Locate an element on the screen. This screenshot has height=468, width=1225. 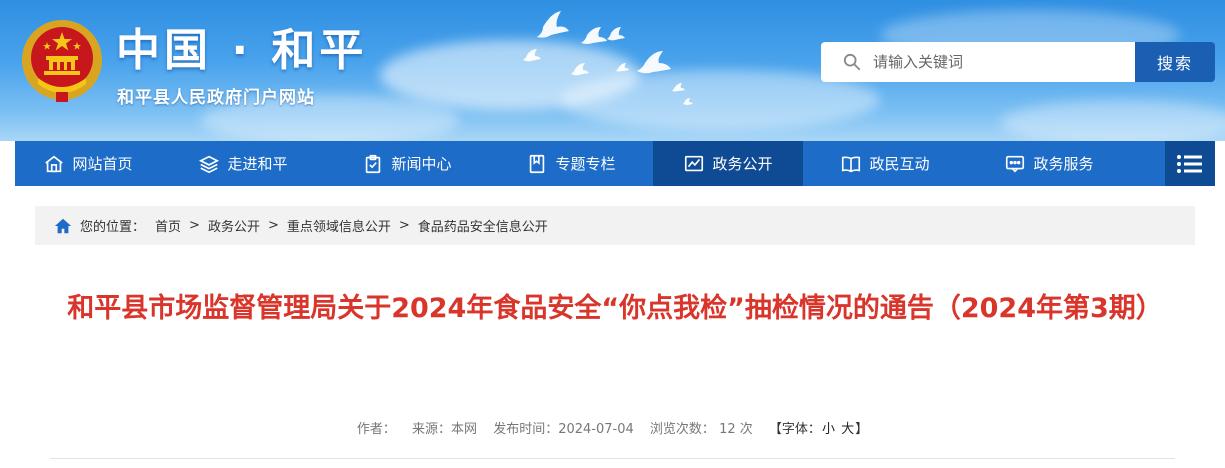
source-value: 本网 is located at coordinates (464, 429).